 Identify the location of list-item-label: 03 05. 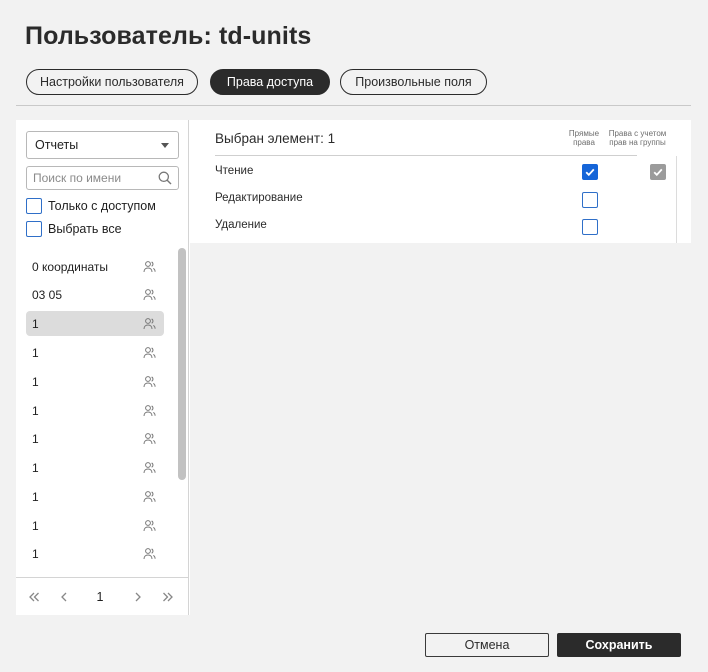
(47, 294).